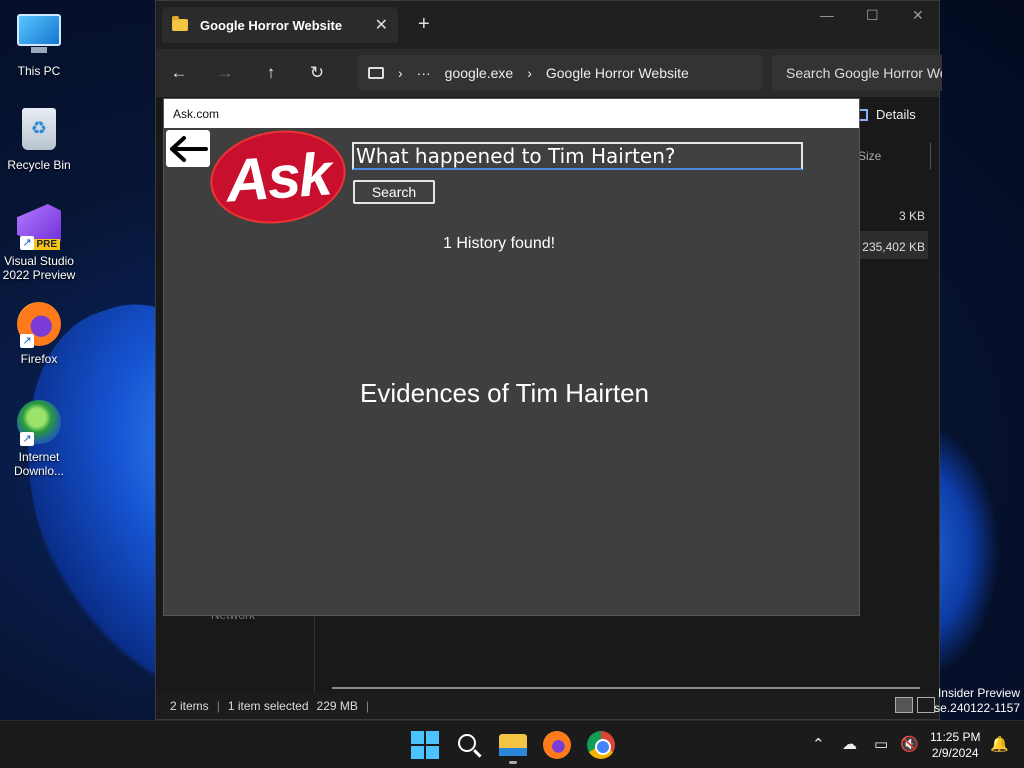 The width and height of the screenshot is (1024, 768). I want to click on file-size: 235,402 KB, so click(893, 247).